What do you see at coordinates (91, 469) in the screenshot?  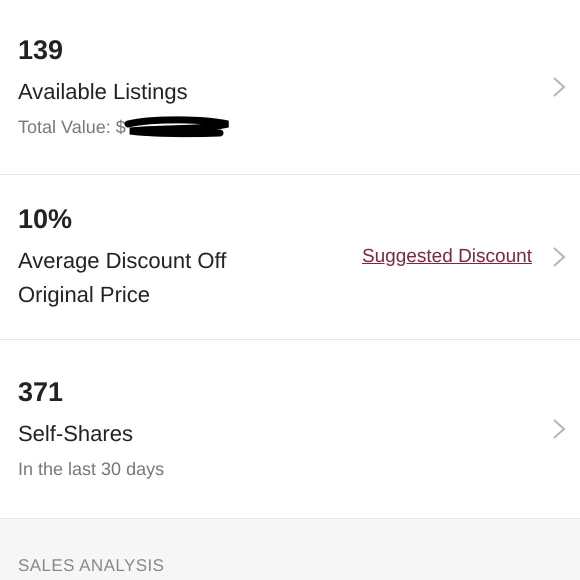 I see `stat-subtitle: In the last 30 days` at bounding box center [91, 469].